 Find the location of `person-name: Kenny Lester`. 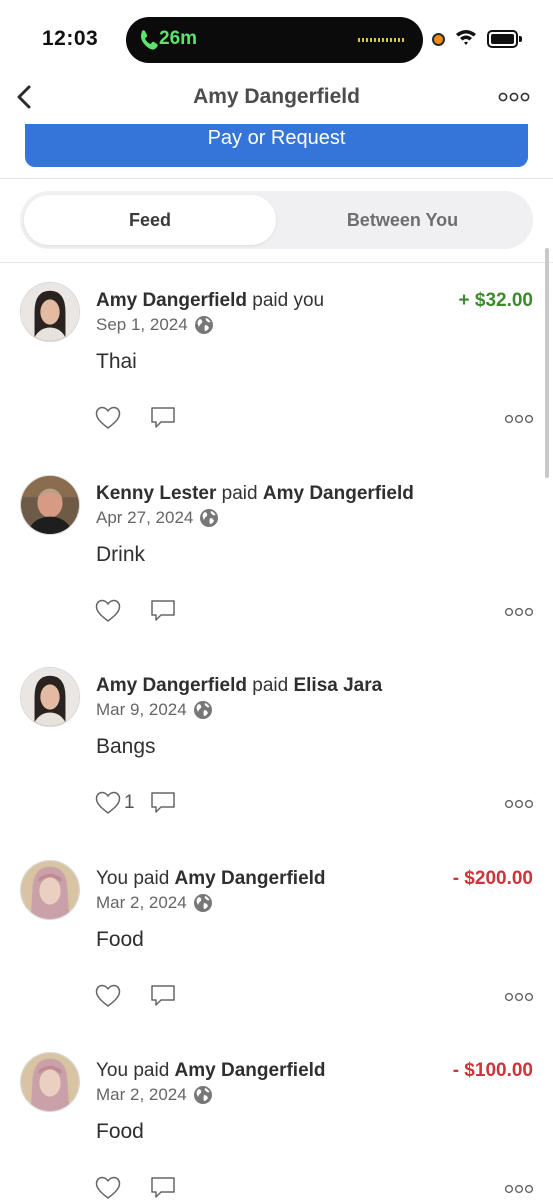

person-name: Kenny Lester is located at coordinates (156, 493).